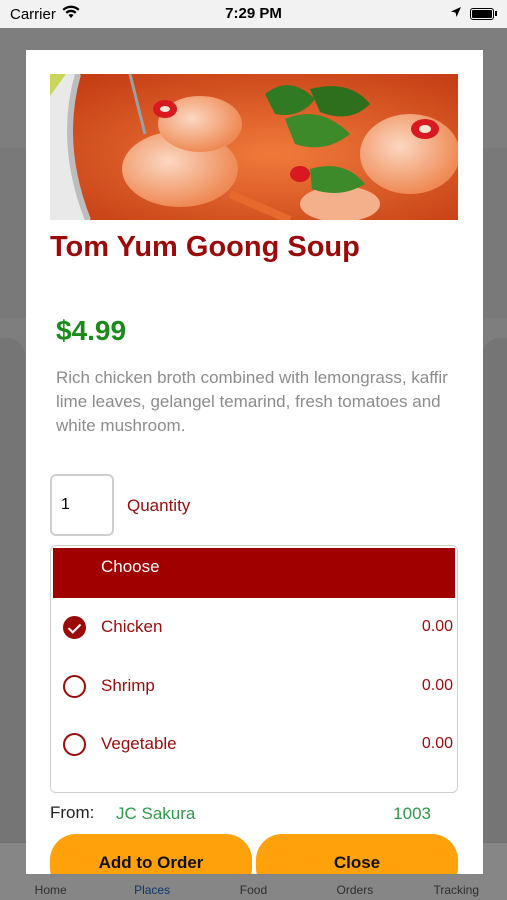  What do you see at coordinates (254, 686) in the screenshot?
I see `option-row-shrimp: Shrimp 0.00` at bounding box center [254, 686].